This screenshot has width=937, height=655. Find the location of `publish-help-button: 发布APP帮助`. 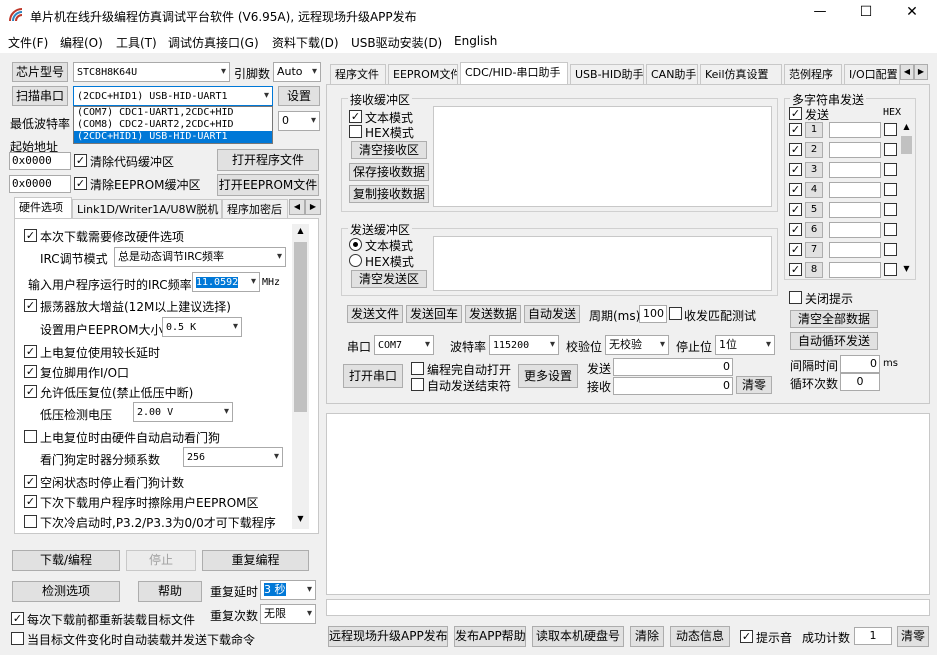

publish-help-button: 发布APP帮助 is located at coordinates (490, 636).